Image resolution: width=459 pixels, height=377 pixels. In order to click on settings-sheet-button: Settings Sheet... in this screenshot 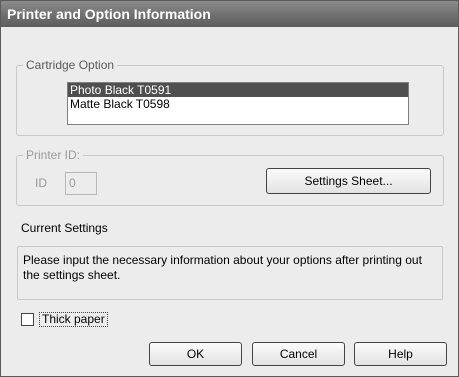, I will do `click(348, 181)`.